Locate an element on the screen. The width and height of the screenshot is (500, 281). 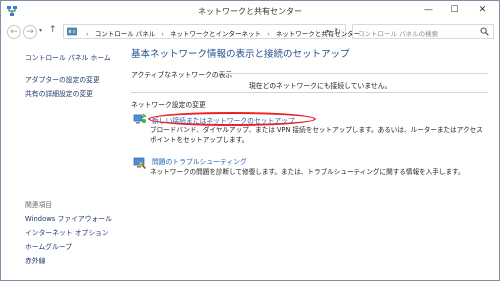
recent-locations-dropdown: ▾ is located at coordinates (40, 30).